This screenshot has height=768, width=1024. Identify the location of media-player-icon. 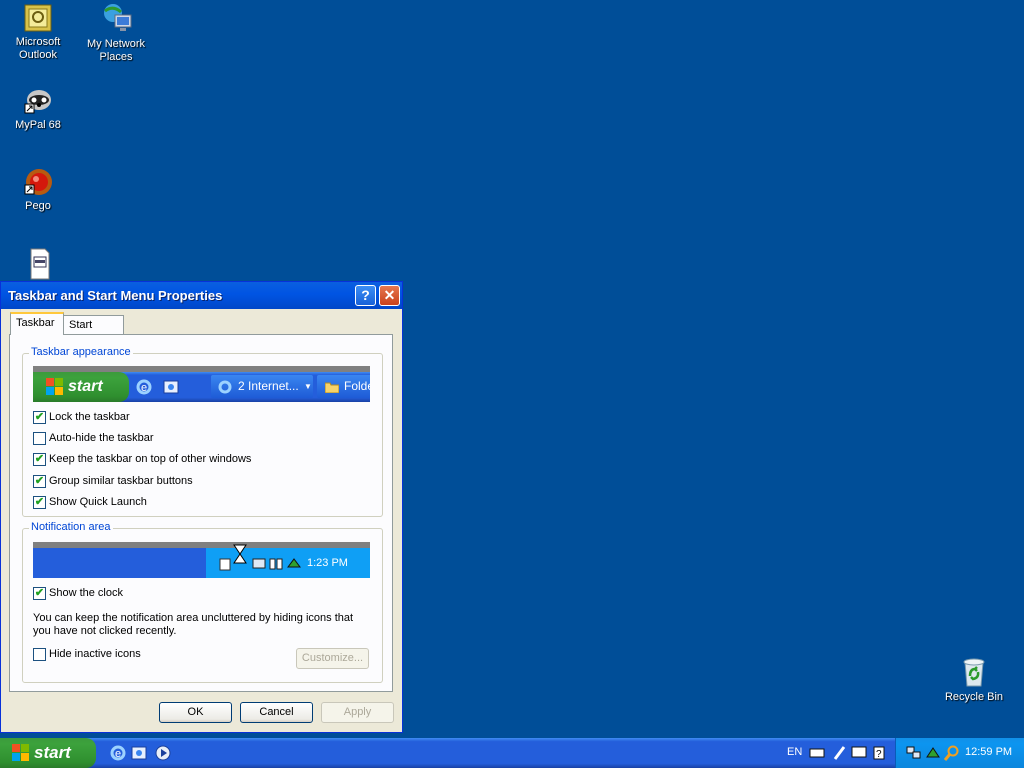
(163, 753).